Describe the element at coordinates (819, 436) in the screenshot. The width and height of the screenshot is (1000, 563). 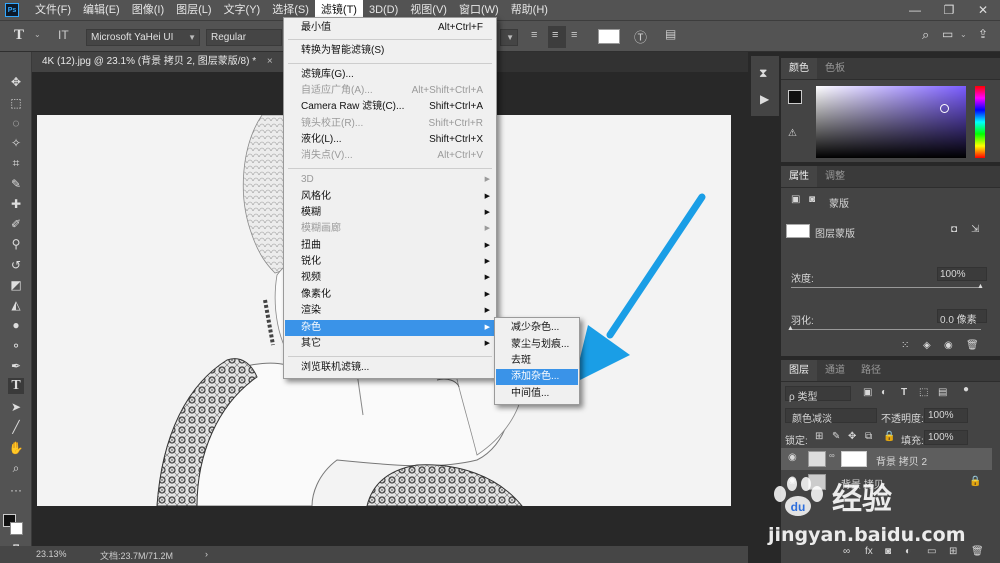
I see `lock-transparency-icon: ⊞` at that location.